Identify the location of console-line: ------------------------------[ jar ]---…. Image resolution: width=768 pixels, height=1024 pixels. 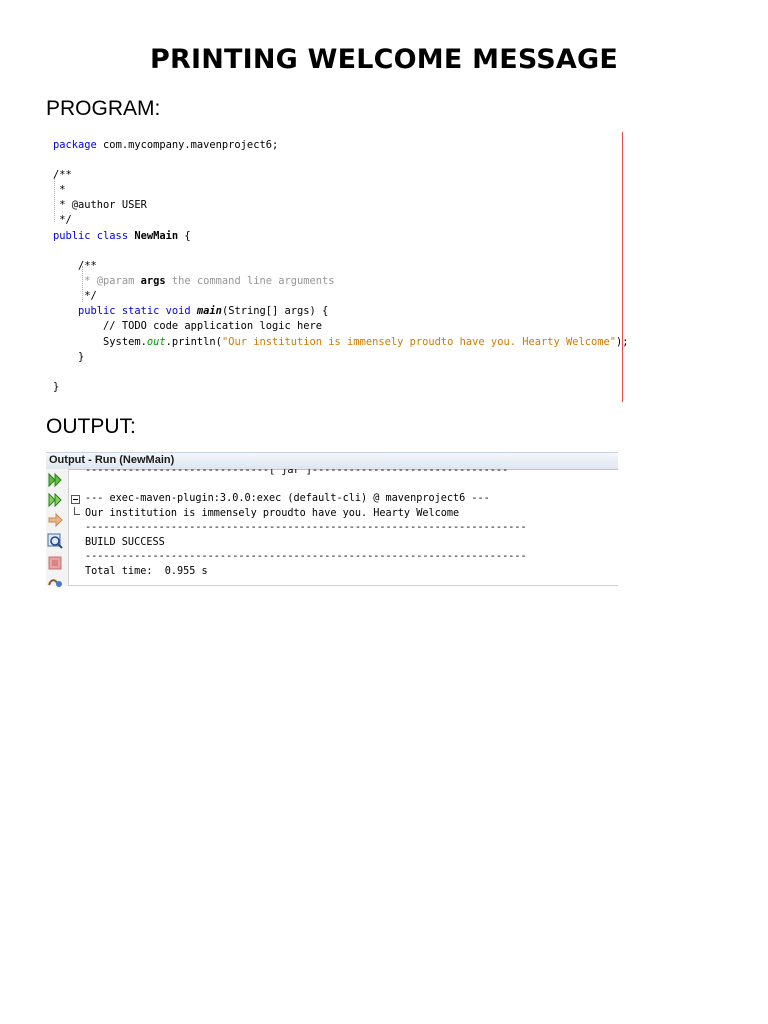
(297, 472).